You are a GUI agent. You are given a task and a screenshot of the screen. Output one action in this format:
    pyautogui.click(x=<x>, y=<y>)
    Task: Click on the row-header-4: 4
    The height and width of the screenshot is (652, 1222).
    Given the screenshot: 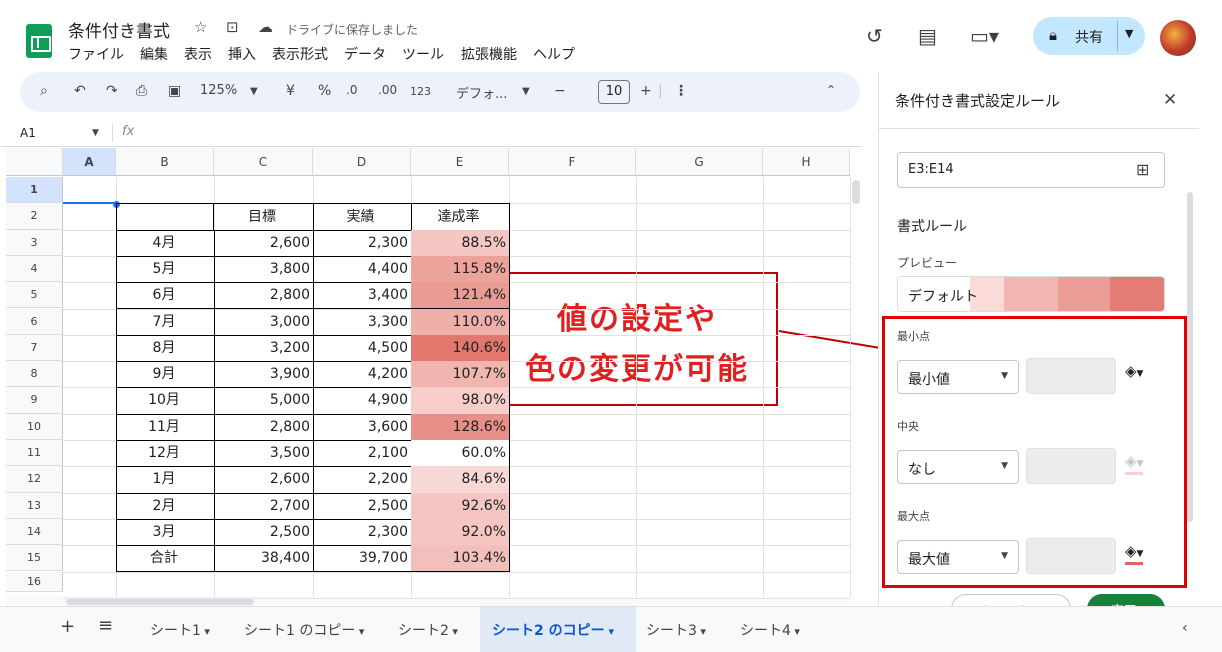 What is the action you would take?
    pyautogui.click(x=34, y=269)
    